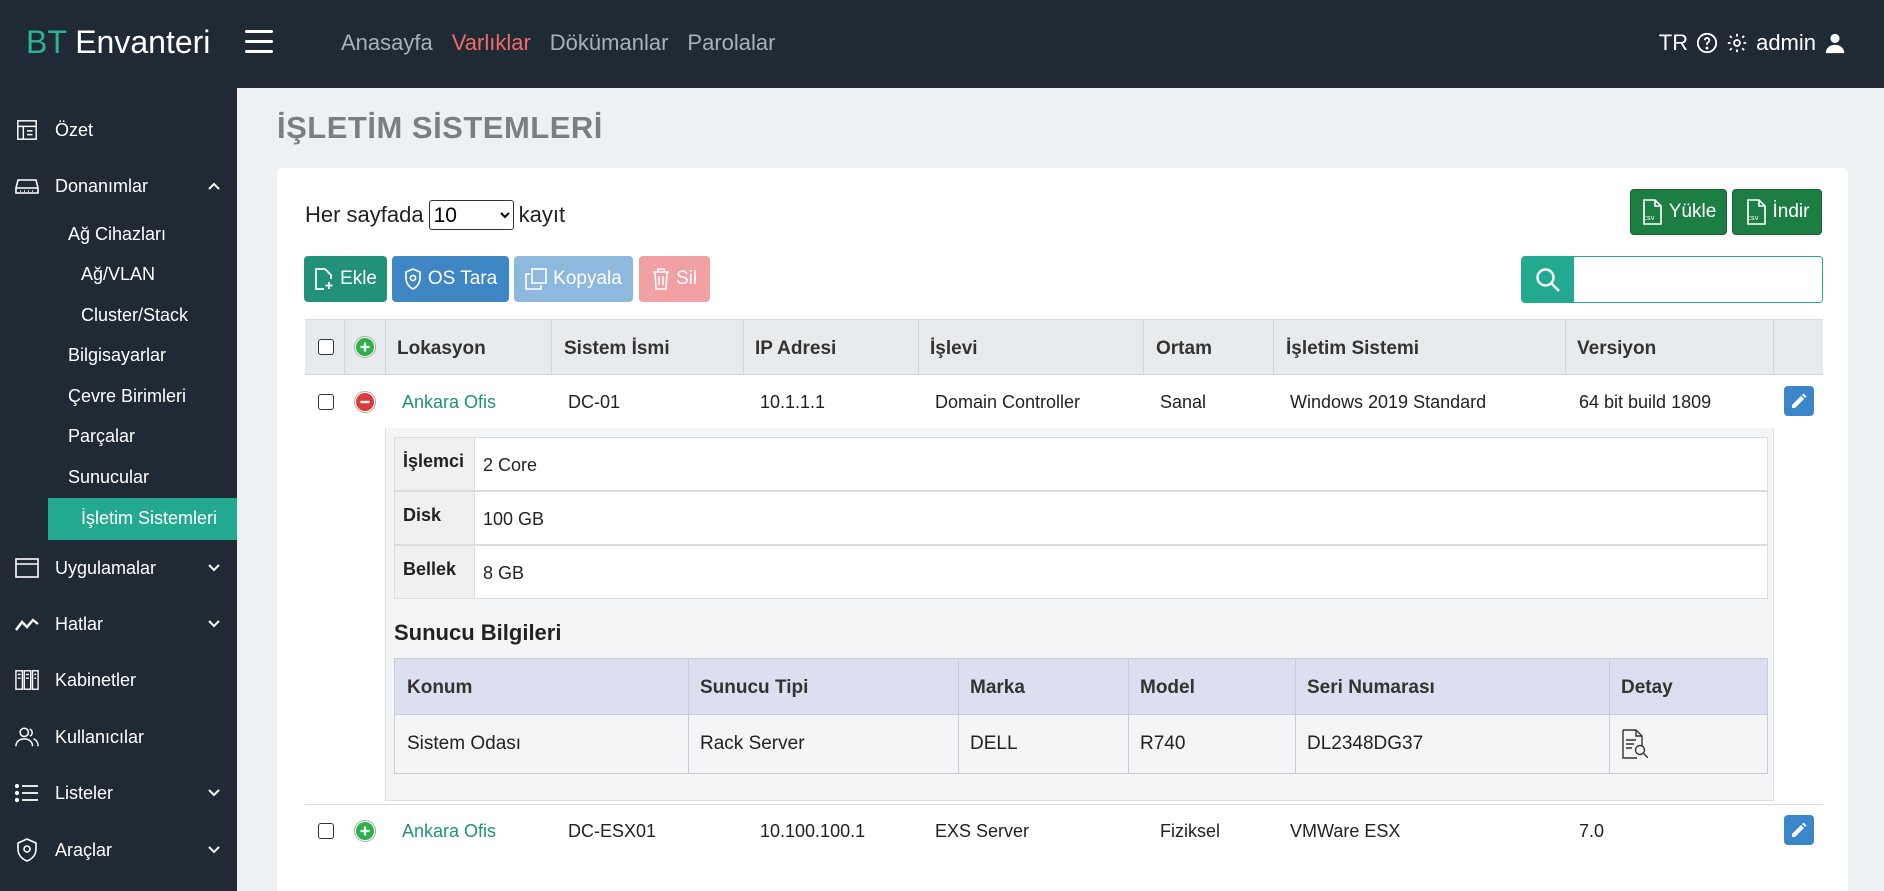 The image size is (1884, 891). What do you see at coordinates (27, 737) in the screenshot?
I see `users-icon` at bounding box center [27, 737].